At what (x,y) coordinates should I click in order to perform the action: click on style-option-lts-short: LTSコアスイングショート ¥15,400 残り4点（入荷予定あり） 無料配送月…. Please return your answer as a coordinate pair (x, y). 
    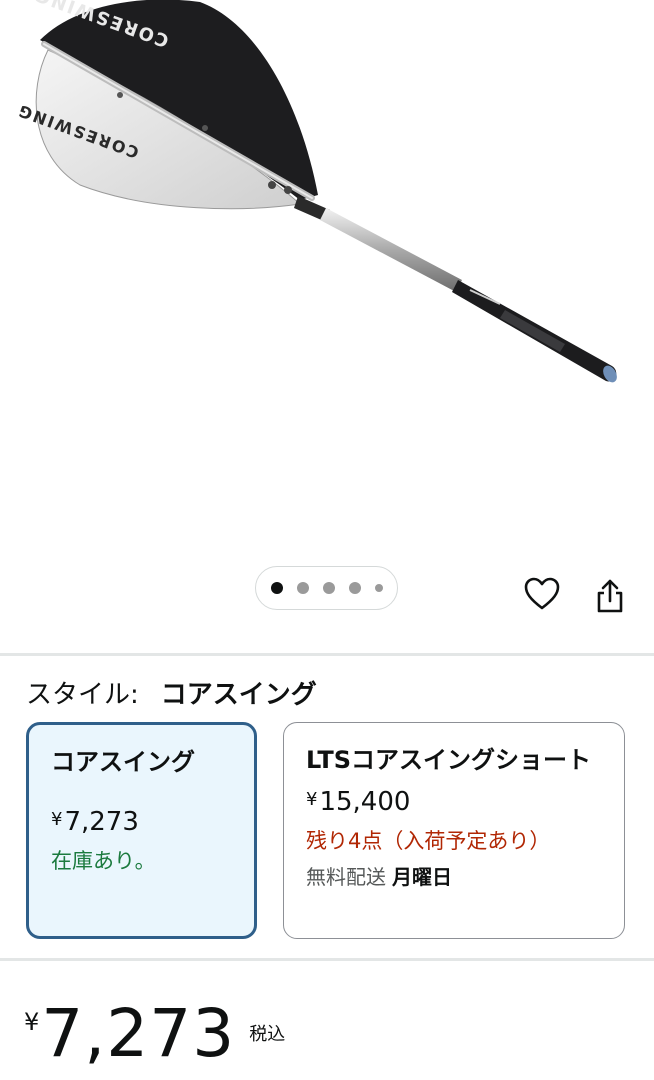
    Looking at the image, I should click on (454, 830).